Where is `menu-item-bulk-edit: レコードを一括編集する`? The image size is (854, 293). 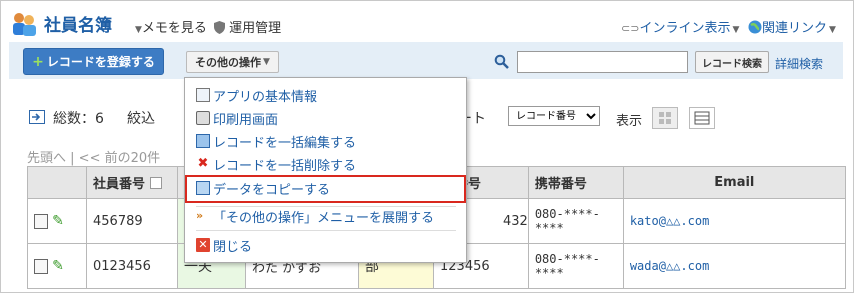
menu-item-bulk-edit: レコードを一括編集する is located at coordinates (276, 141).